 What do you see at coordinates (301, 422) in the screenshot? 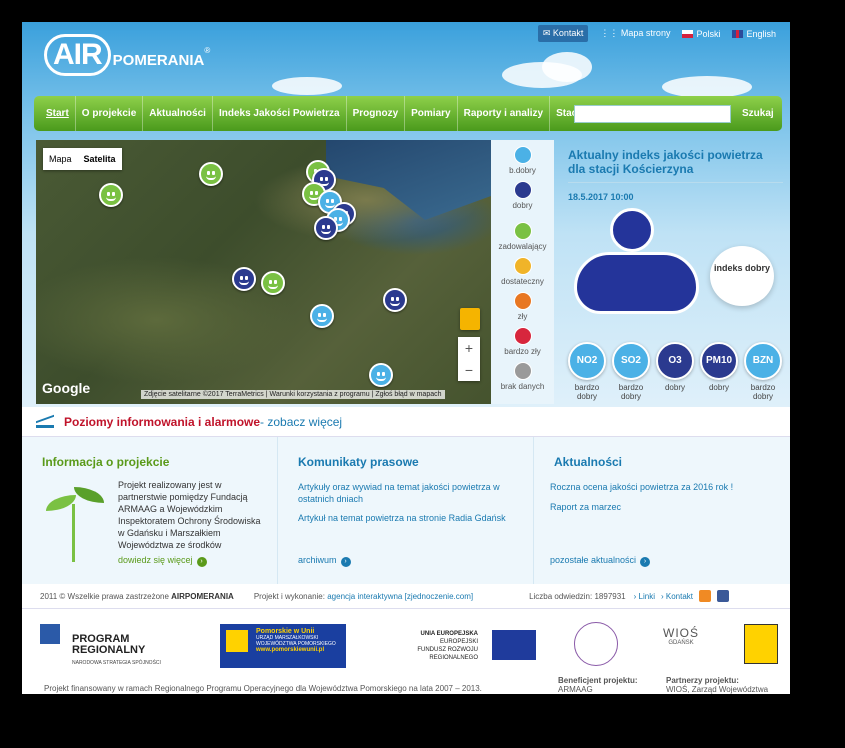
I see `alarm-link: - zobacz więcej` at bounding box center [301, 422].